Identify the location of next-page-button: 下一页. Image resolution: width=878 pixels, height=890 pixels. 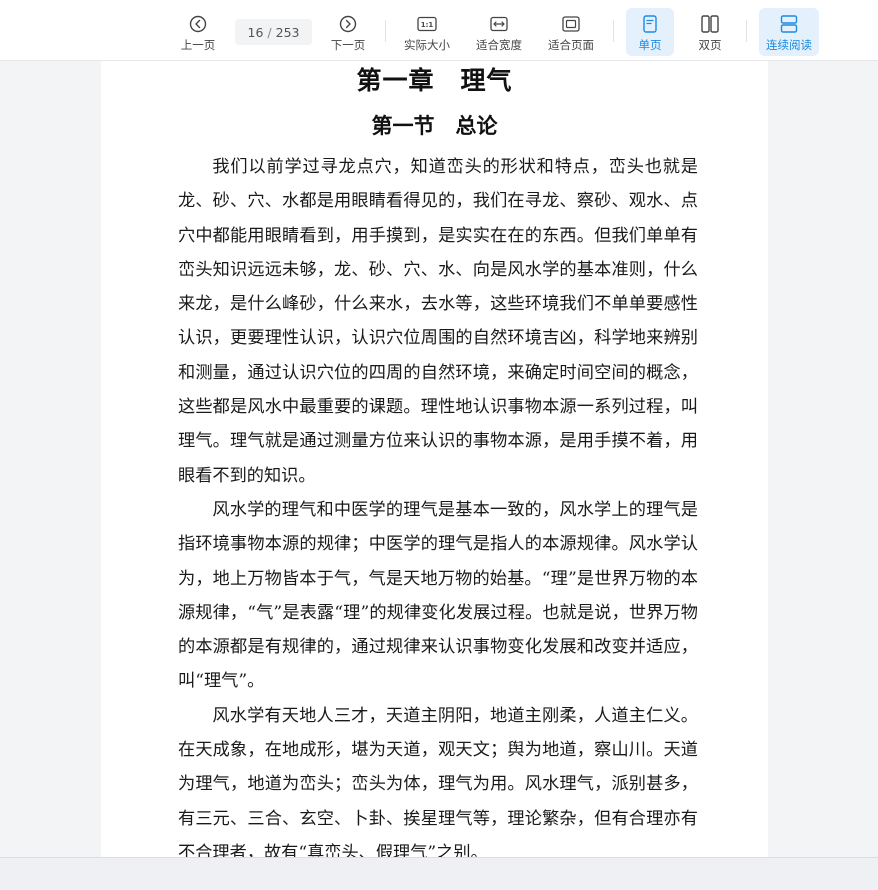
(348, 32).